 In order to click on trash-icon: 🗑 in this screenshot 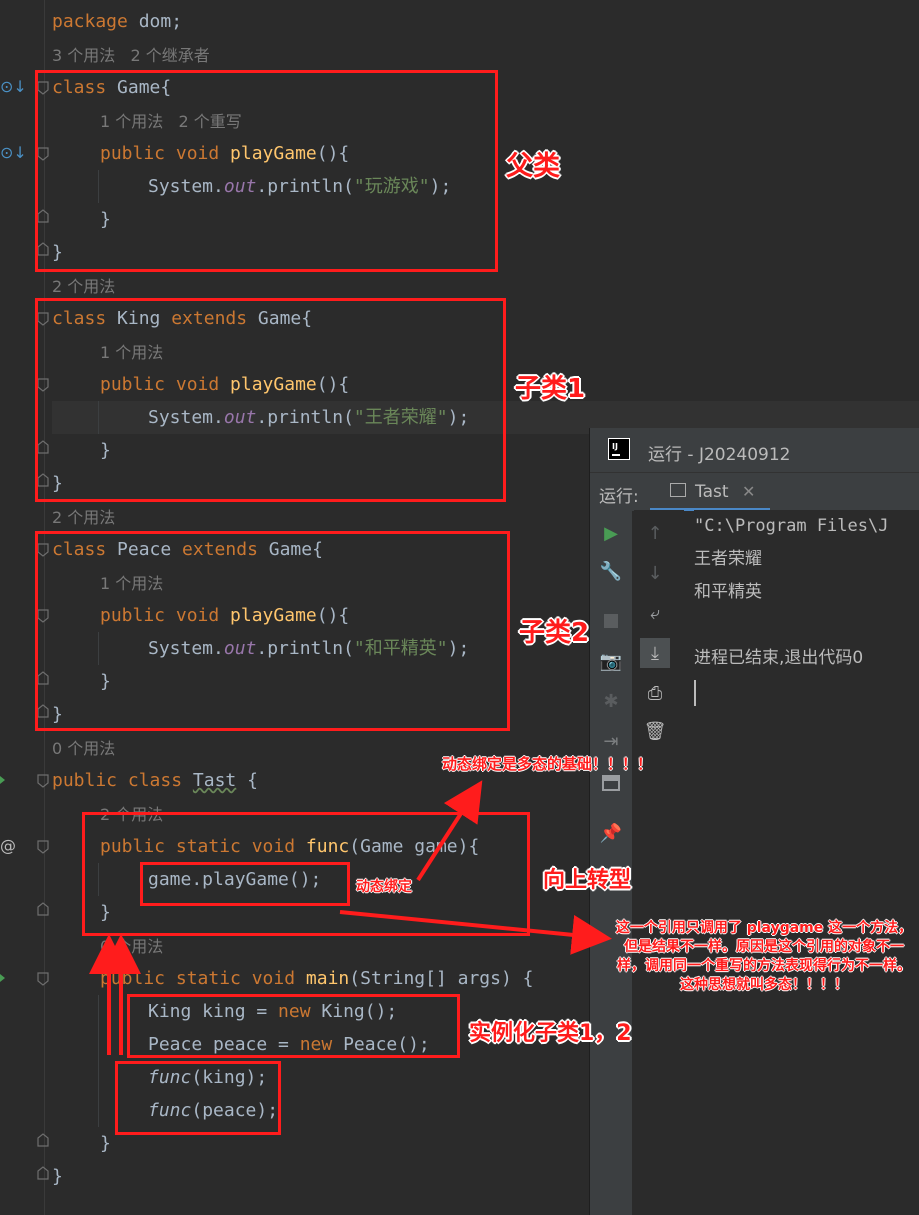, I will do `click(655, 731)`.